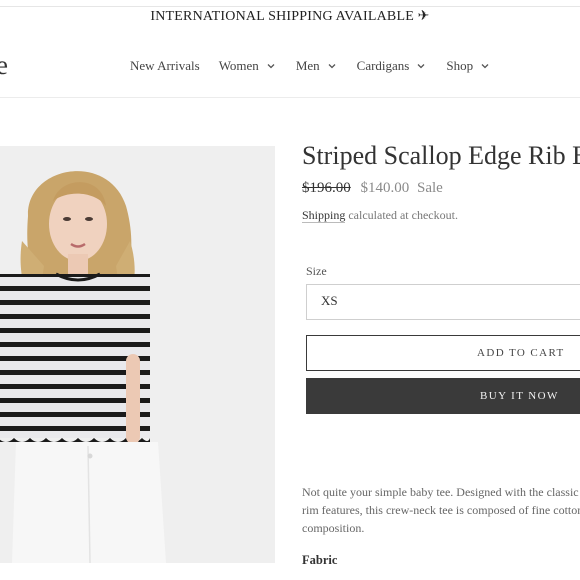  Describe the element at coordinates (443, 396) in the screenshot. I see `buy-now-button: BUY IT NOW` at that location.